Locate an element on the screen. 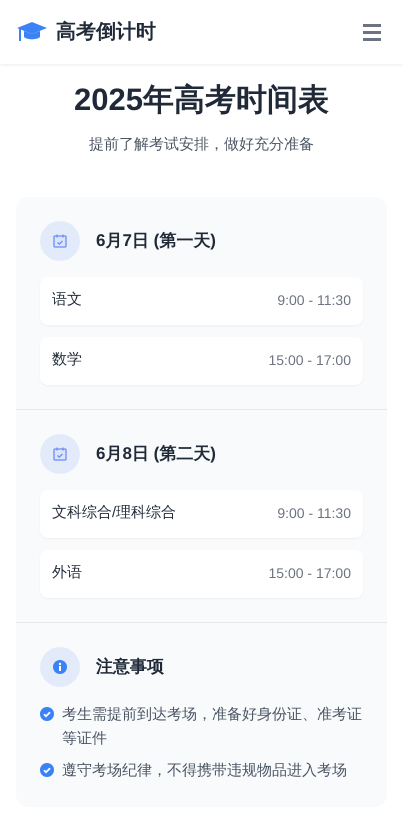  exam-subject: 外语 is located at coordinates (67, 573).